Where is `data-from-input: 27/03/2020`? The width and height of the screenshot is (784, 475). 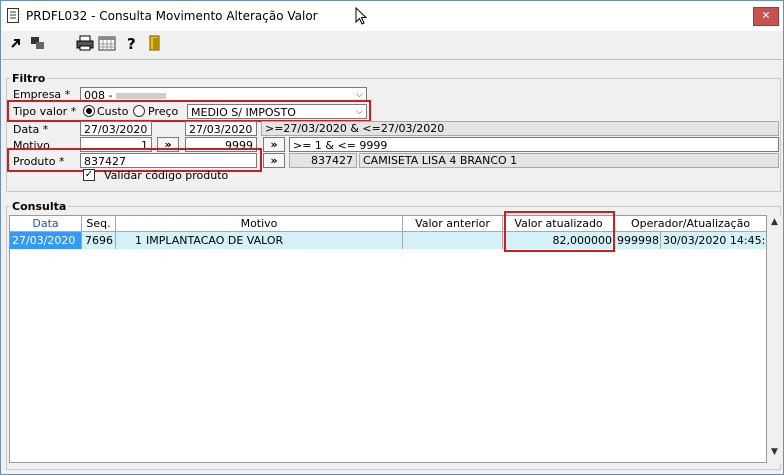 data-from-input: 27/03/2020 is located at coordinates (116, 128).